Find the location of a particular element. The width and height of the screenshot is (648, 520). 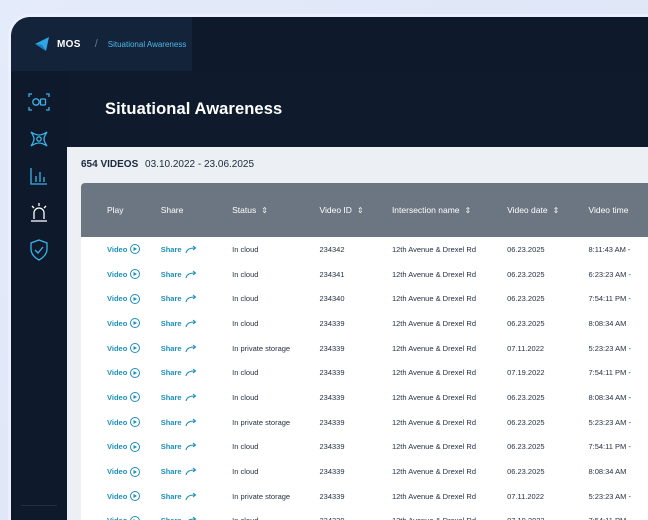

camera-icon is located at coordinates (39, 102).